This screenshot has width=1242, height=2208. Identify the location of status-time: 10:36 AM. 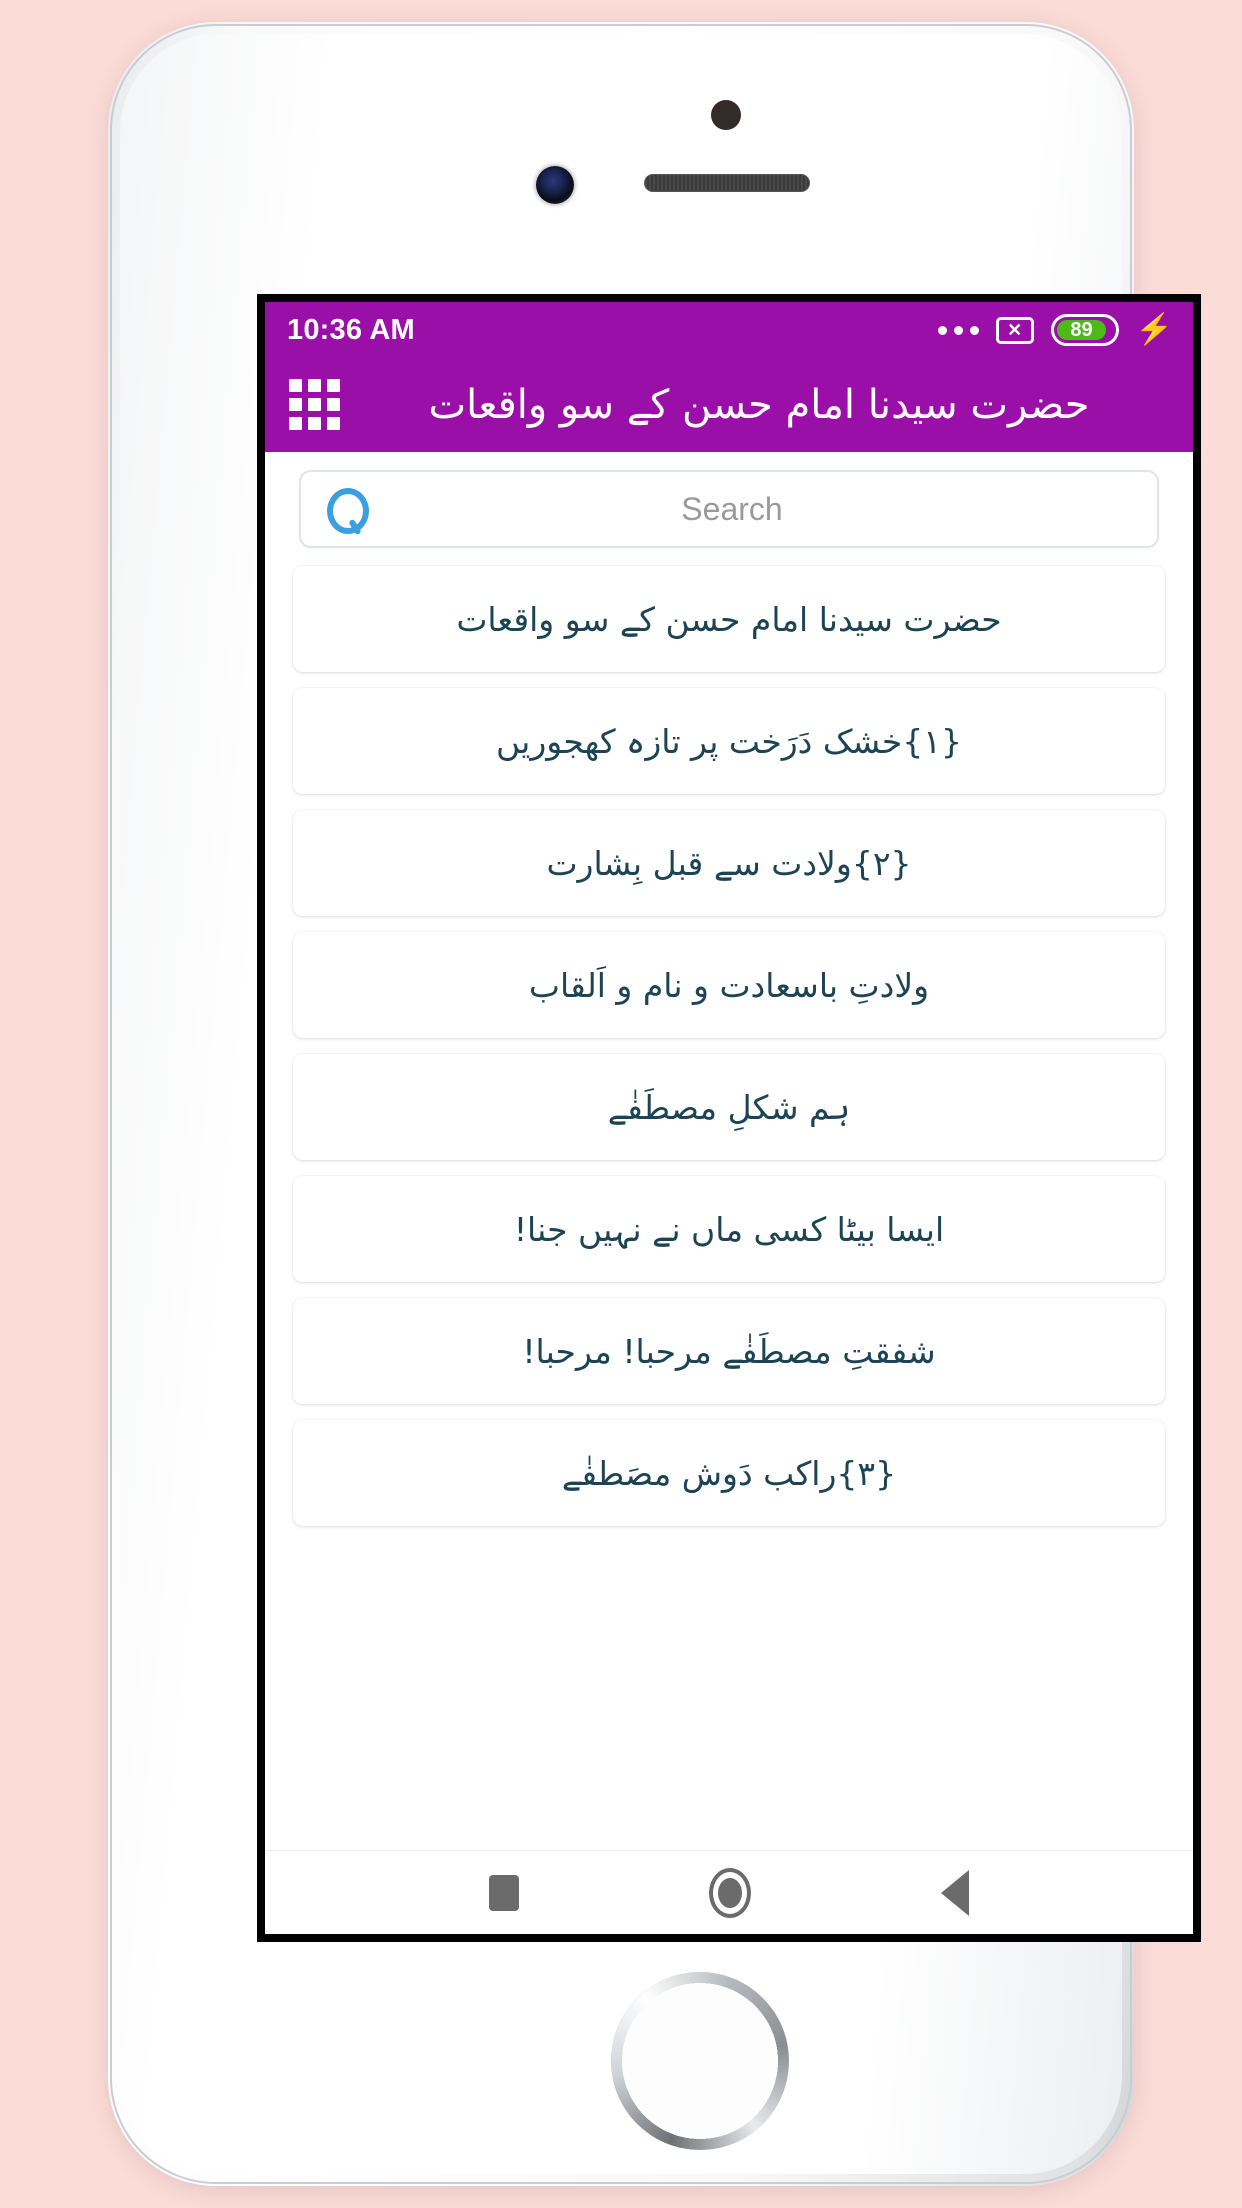
(351, 329).